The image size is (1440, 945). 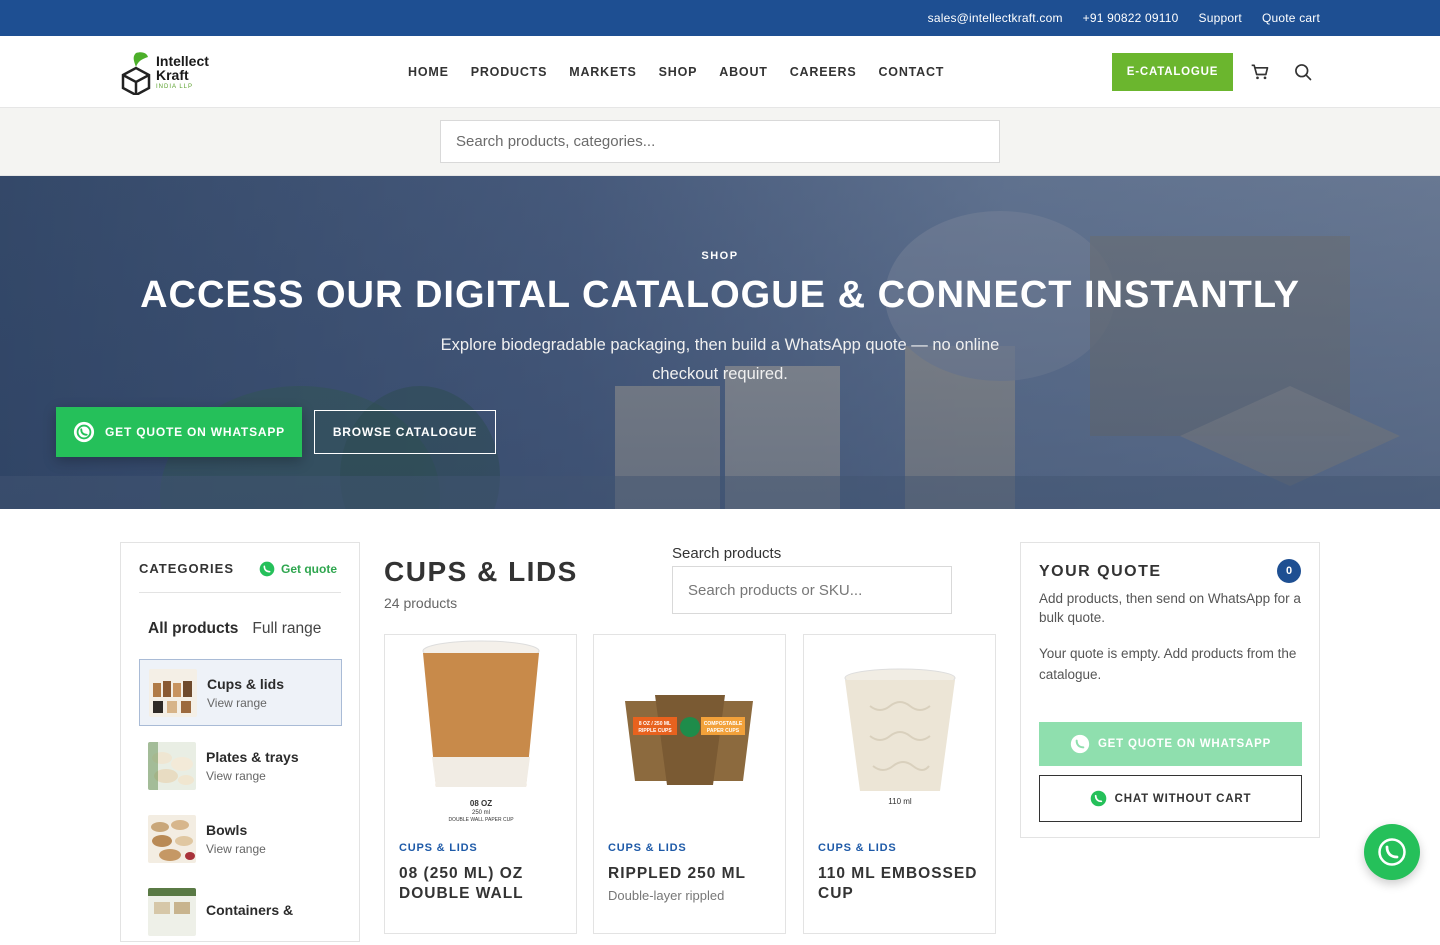 What do you see at coordinates (1289, 571) in the screenshot?
I see `quote-count-badge: 0` at bounding box center [1289, 571].